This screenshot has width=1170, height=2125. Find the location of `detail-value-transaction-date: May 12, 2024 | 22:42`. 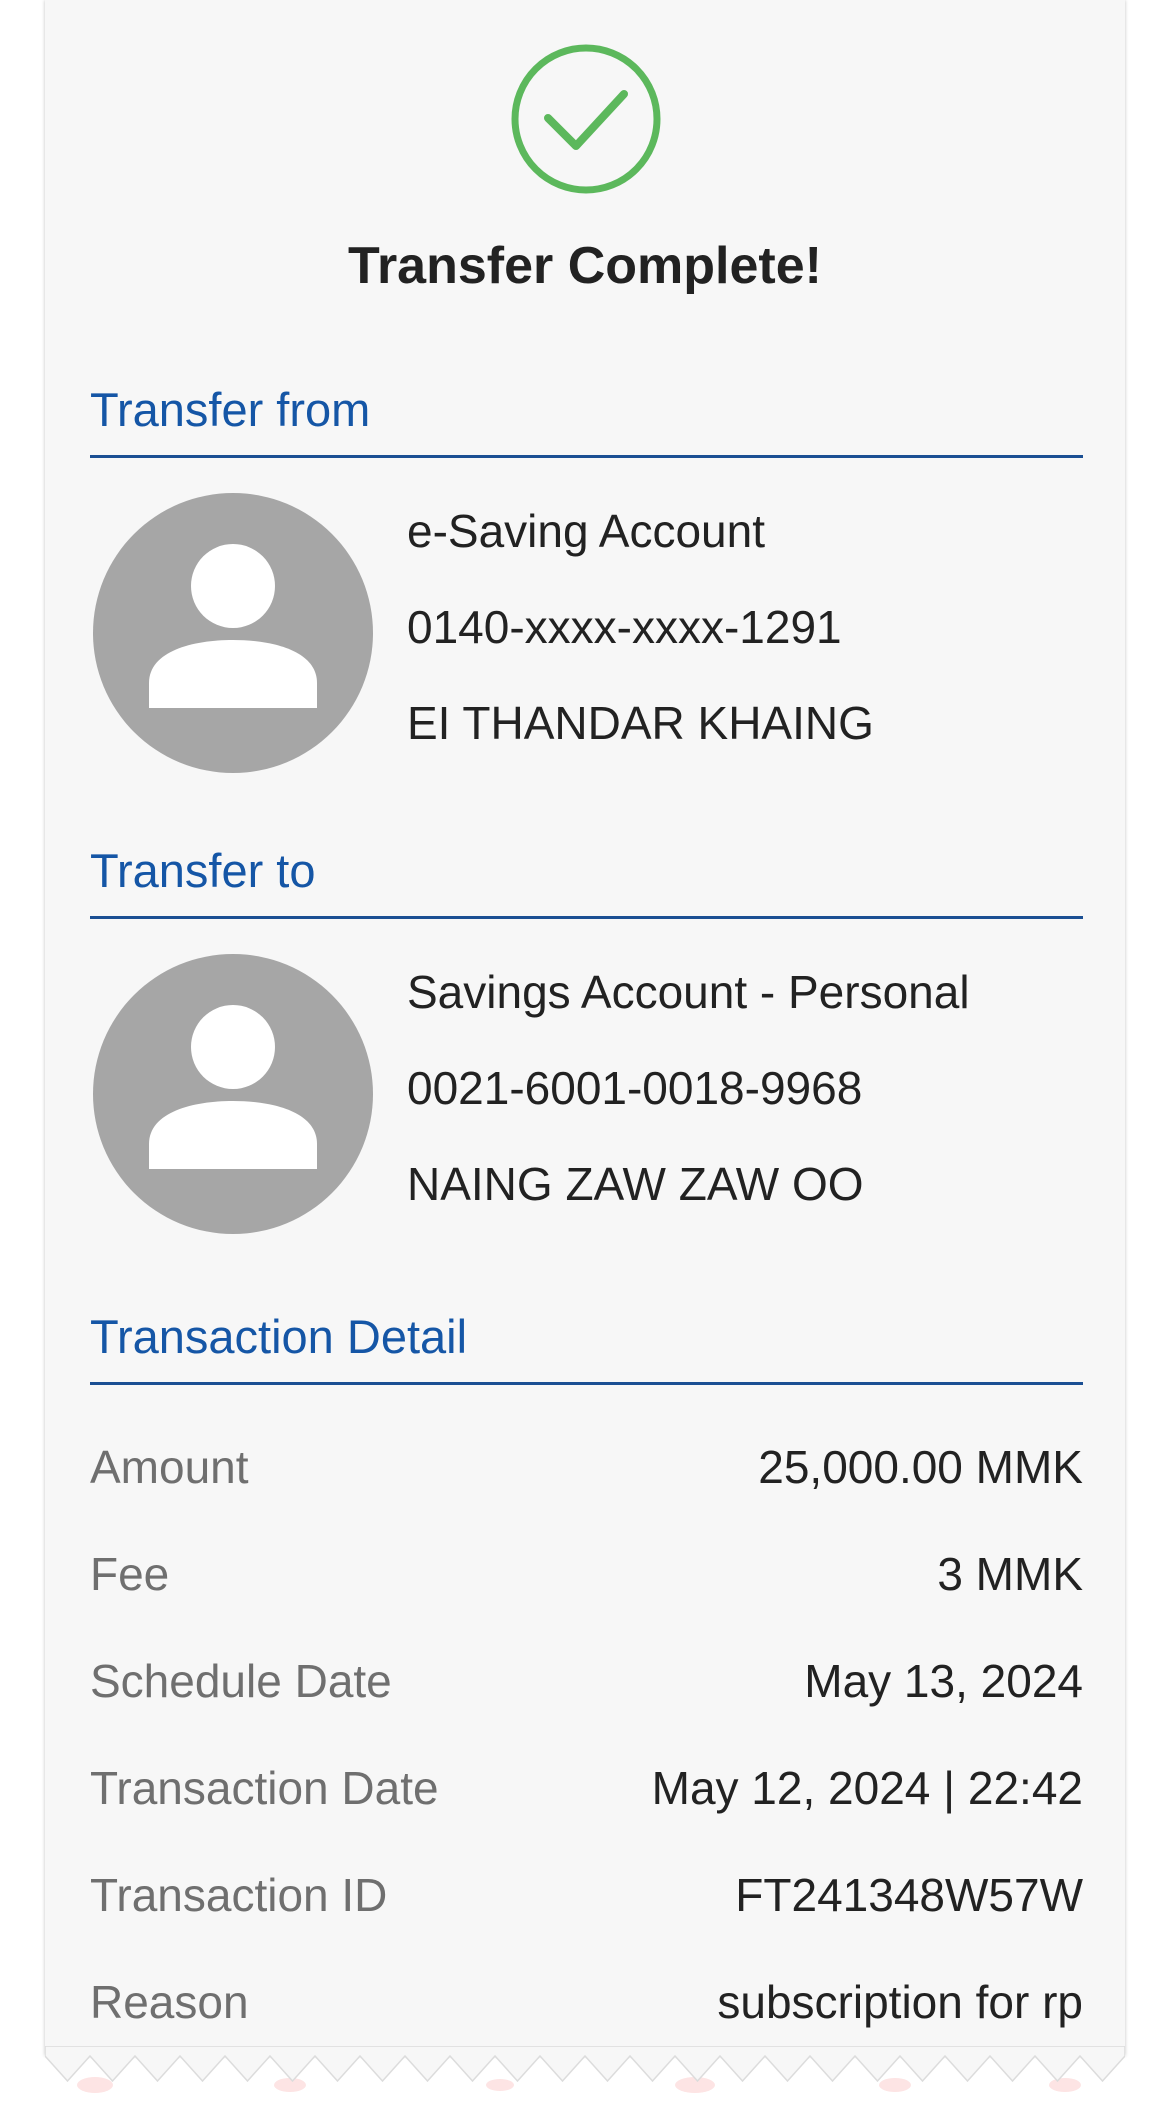

detail-value-transaction-date: May 12, 2024 | 22:42 is located at coordinates (867, 1788).